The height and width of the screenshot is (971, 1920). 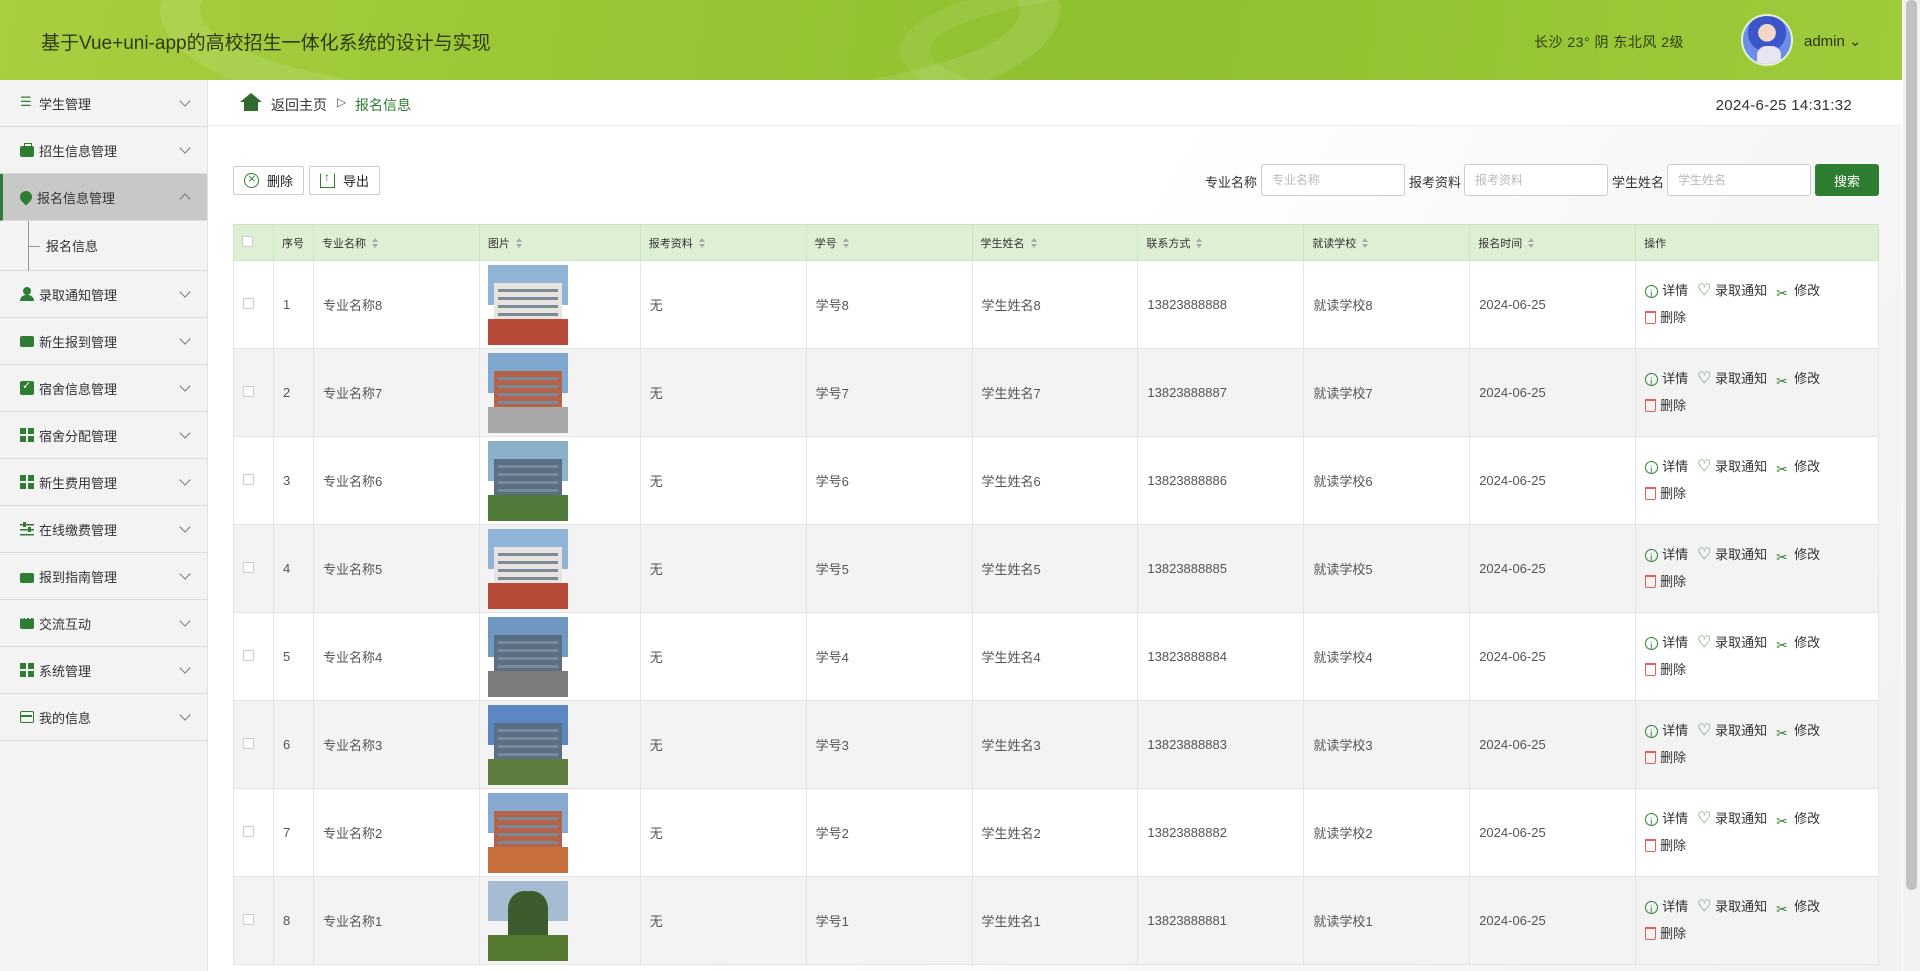 I want to click on scrollbar-thumb, so click(x=1911, y=445).